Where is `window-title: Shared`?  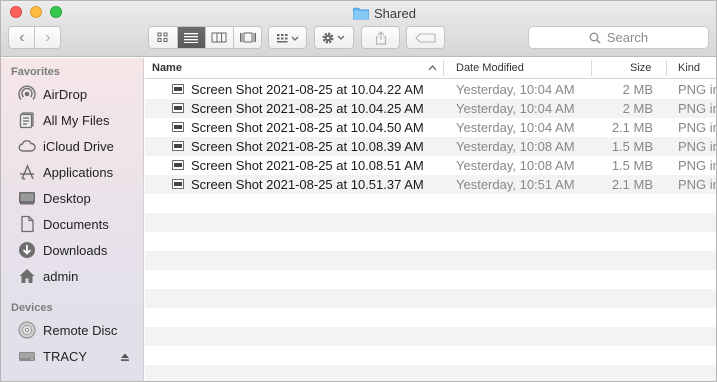 window-title: Shared is located at coordinates (384, 13).